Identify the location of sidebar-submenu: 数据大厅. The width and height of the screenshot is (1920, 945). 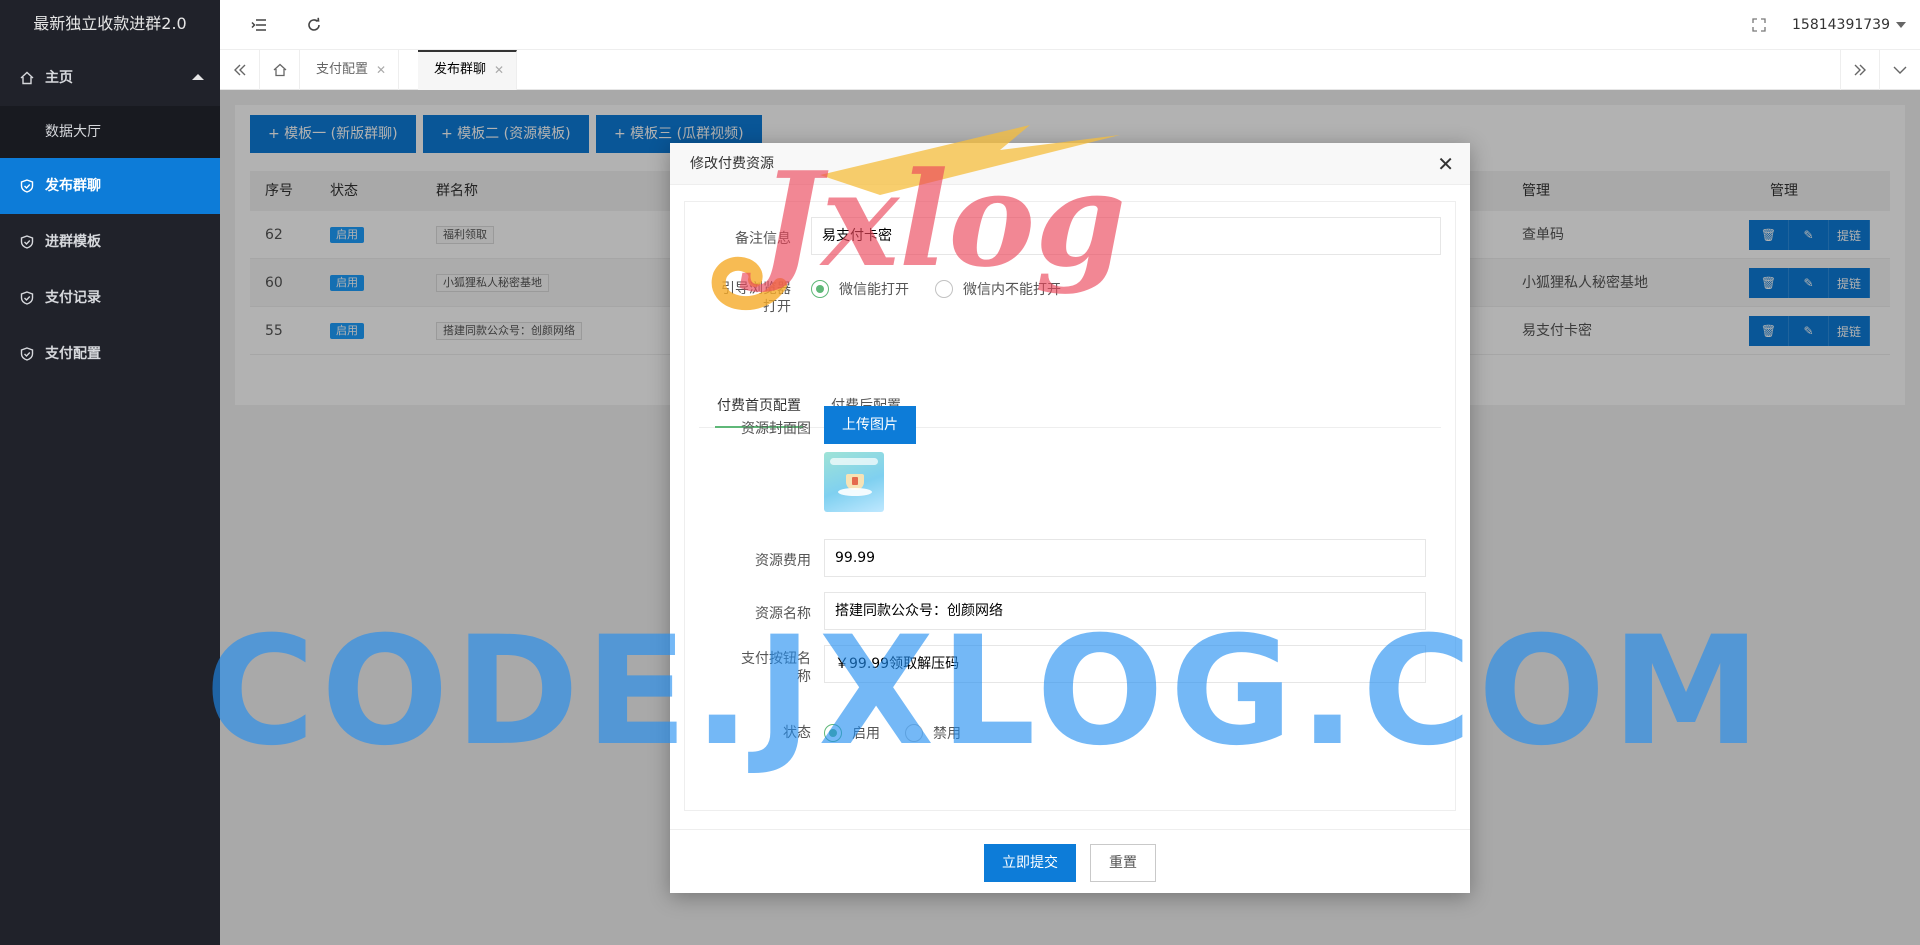
(110, 132).